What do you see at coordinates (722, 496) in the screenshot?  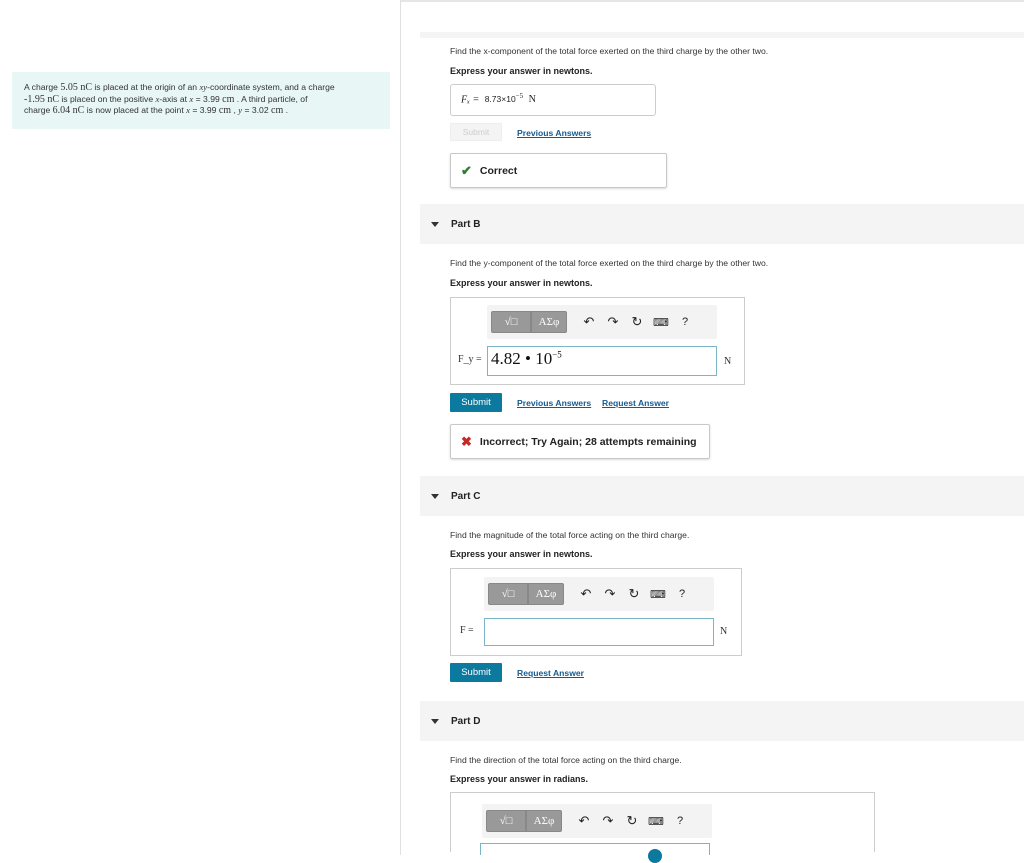 I see `part-c-header: Part C` at bounding box center [722, 496].